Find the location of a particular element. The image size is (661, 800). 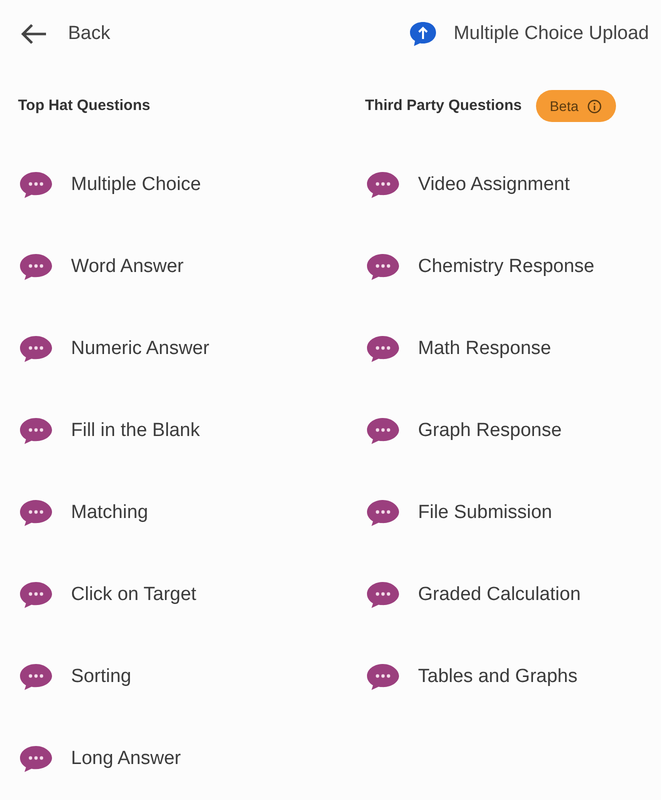

question-type-item: Fill in the Blank is located at coordinates (191, 431).